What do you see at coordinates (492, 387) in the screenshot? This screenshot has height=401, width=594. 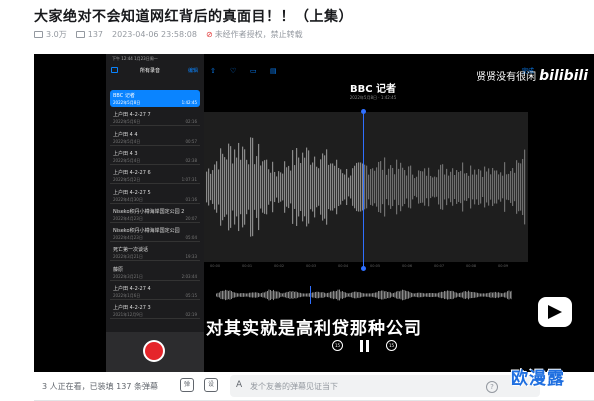 I see `danmaku-etiquette-icon: ?` at bounding box center [492, 387].